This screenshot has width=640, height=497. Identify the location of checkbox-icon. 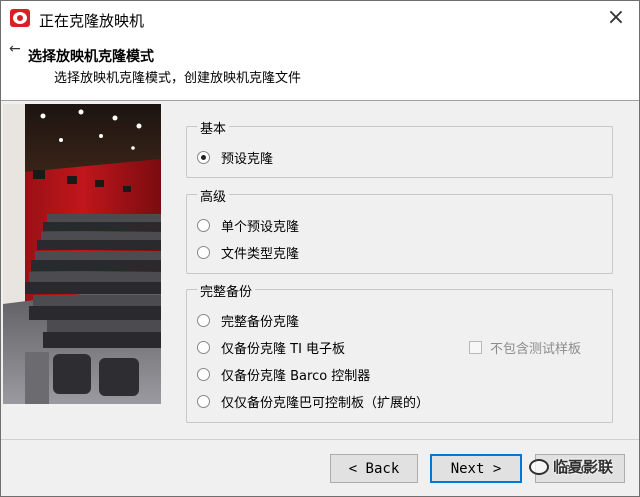
(475, 347).